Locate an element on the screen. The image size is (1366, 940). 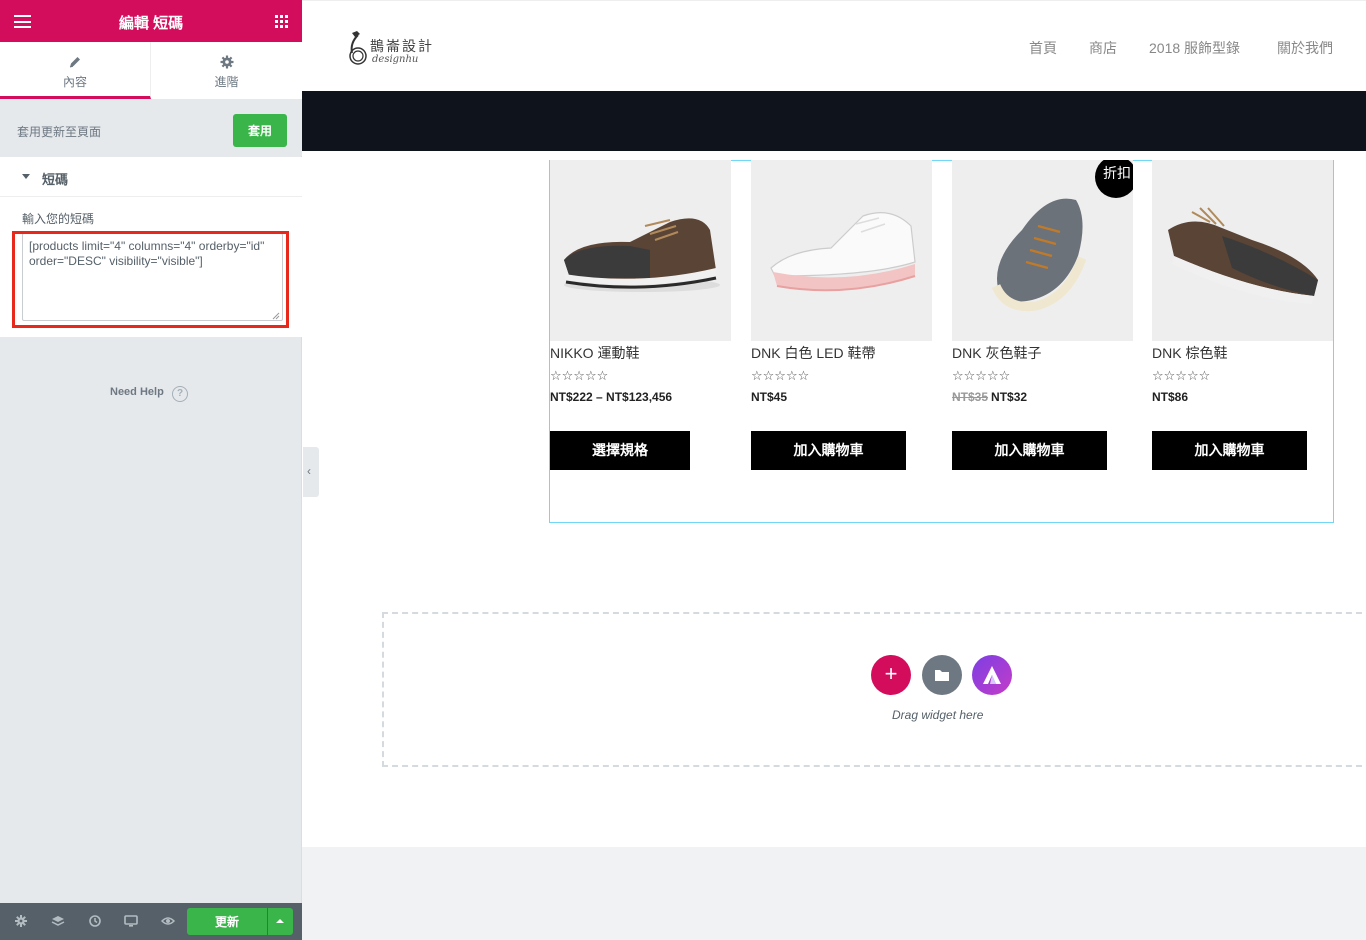
nav-about: 關於我們 is located at coordinates (1305, 48).